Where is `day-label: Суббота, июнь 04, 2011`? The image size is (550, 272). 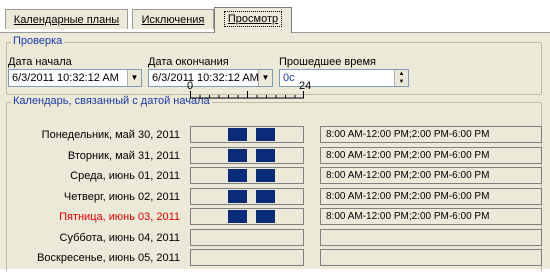 day-label: Суббота, июнь 04, 2011 is located at coordinates (119, 238).